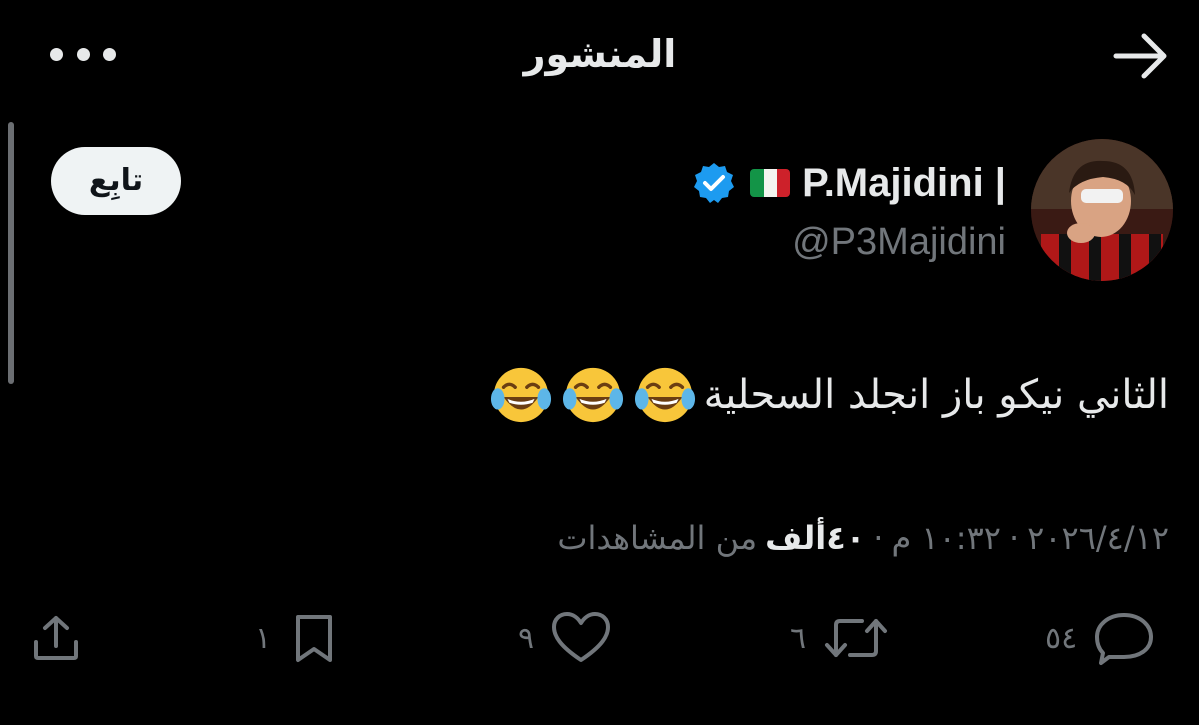 This screenshot has width=1199, height=725. I want to click on tweet-body: الثاني نيكو باز انجلد السحلية, so click(824, 395).